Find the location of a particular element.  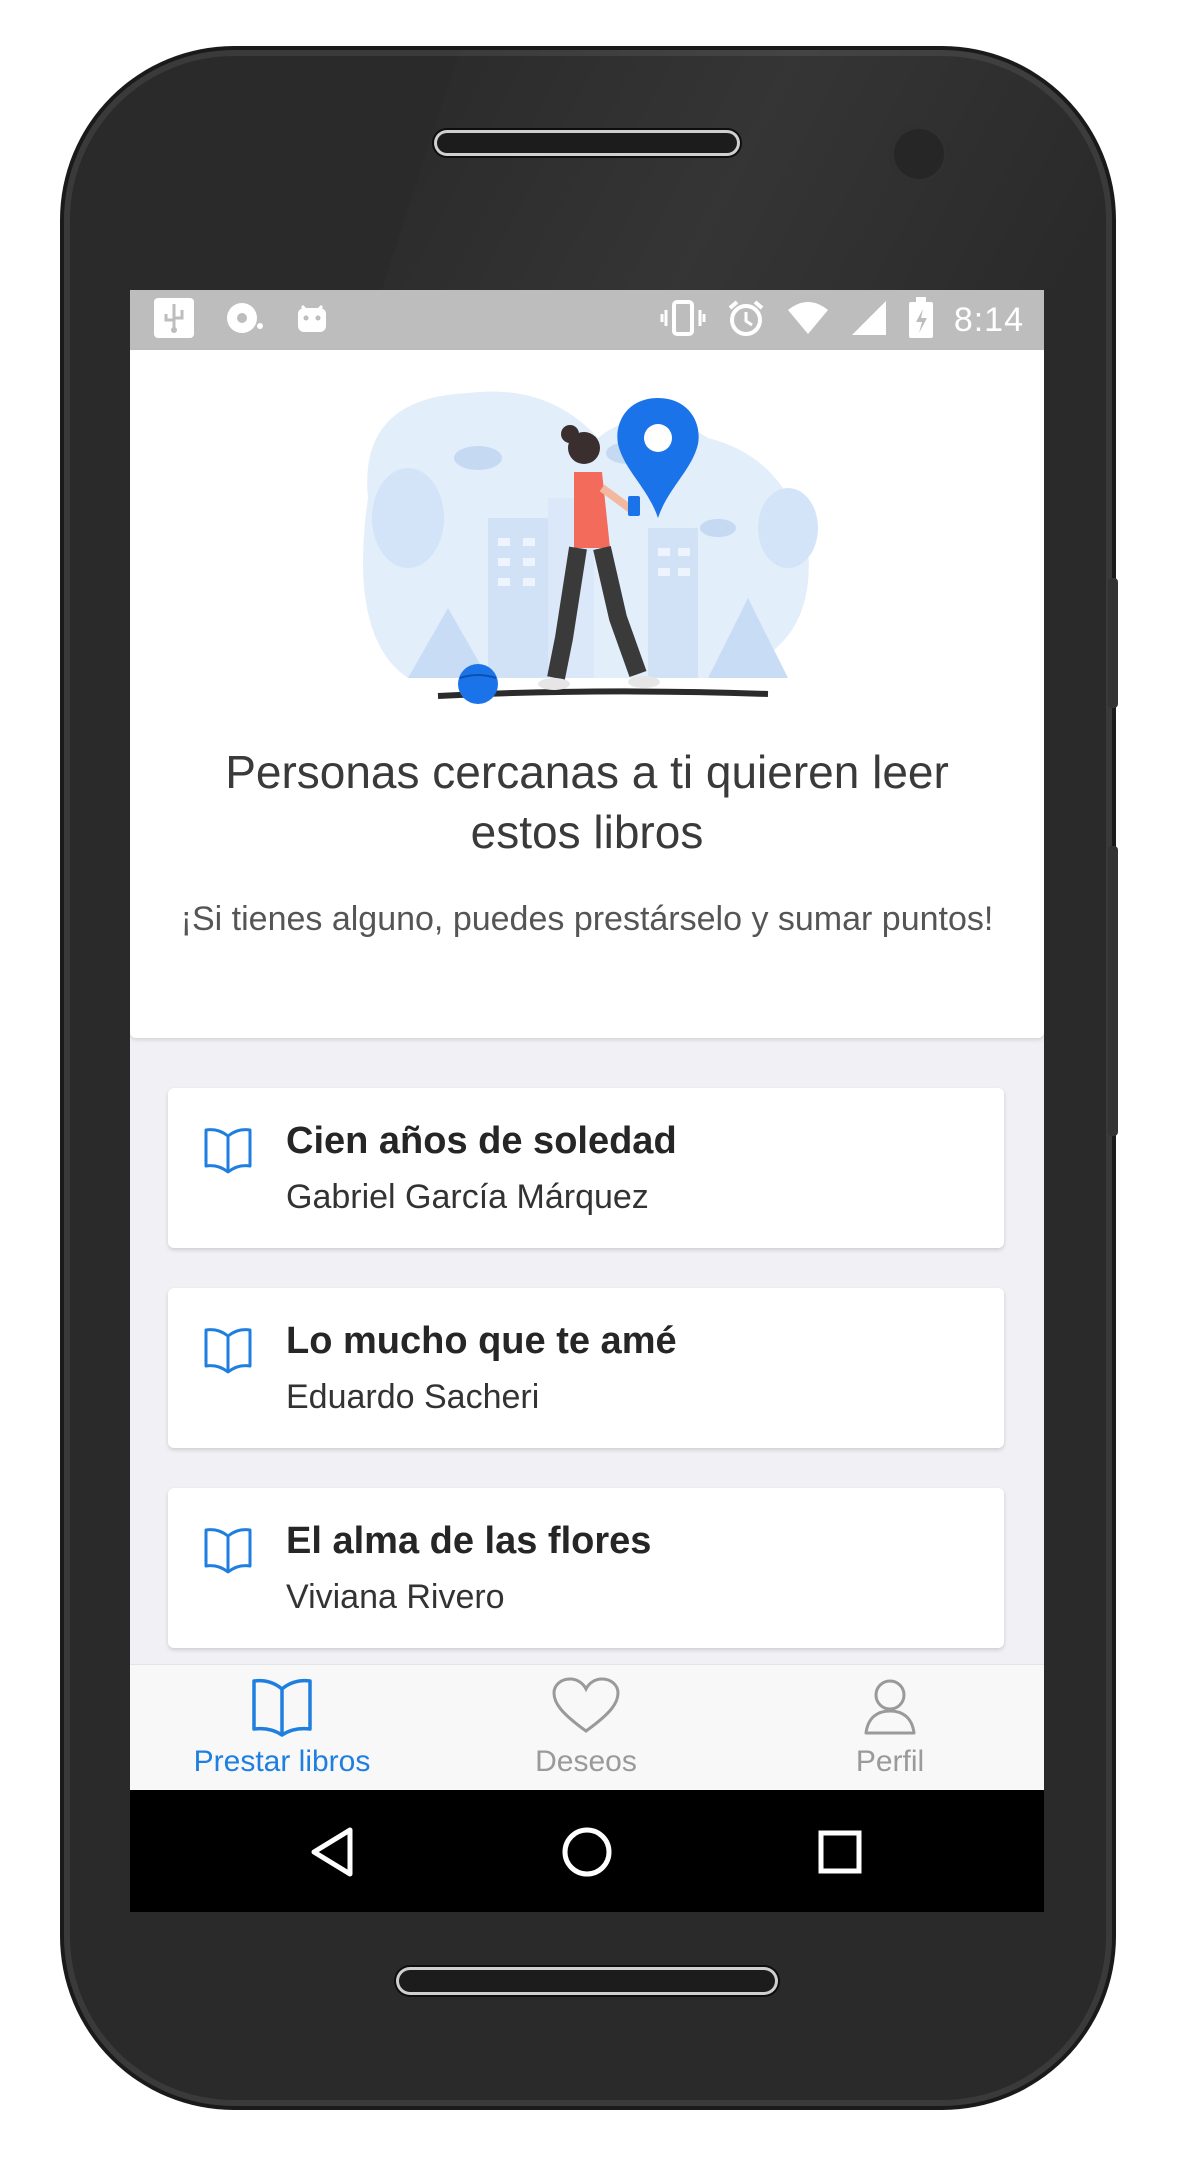

android-icon is located at coordinates (312, 320).